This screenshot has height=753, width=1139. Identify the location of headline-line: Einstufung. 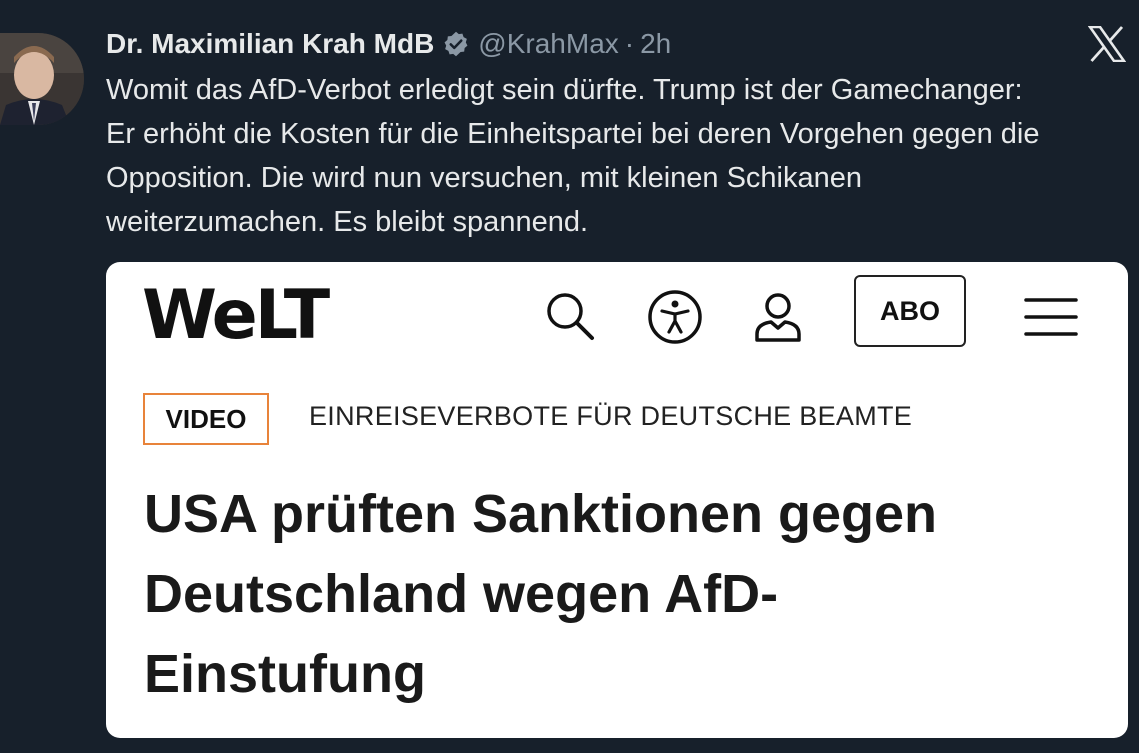
(285, 674).